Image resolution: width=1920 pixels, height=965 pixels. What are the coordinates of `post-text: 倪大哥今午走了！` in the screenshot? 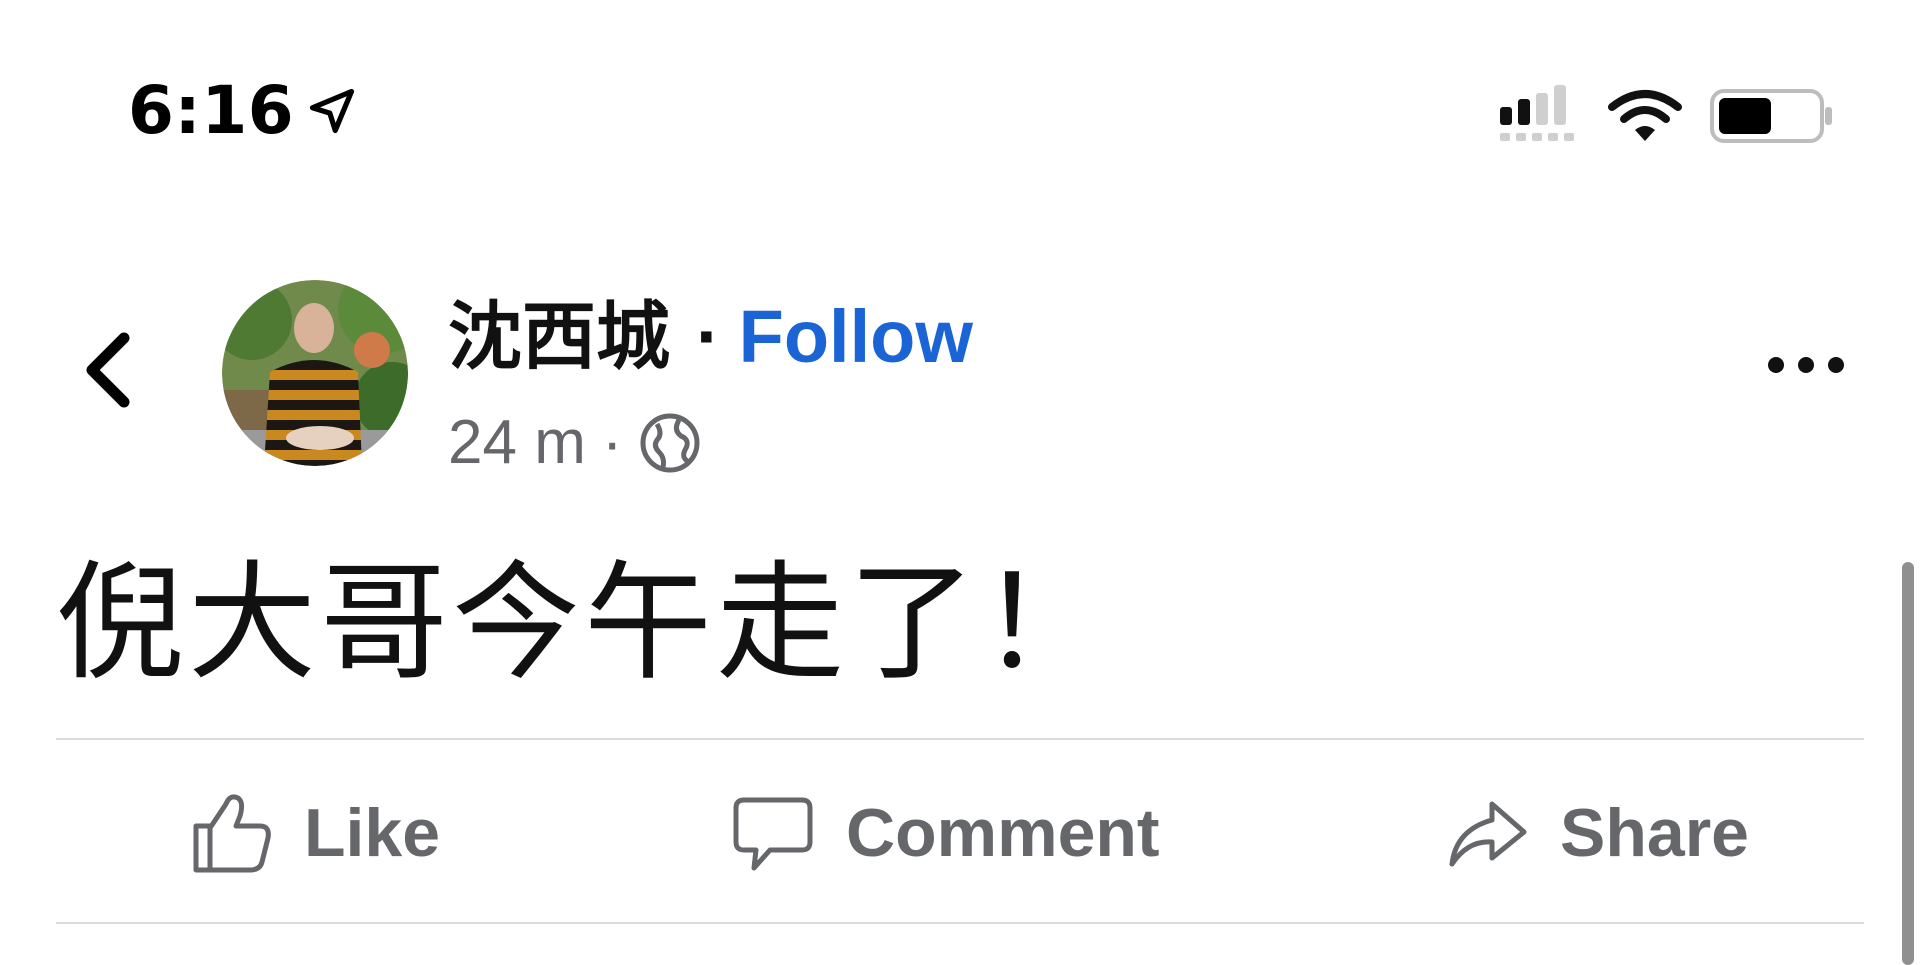 It's located at (584, 623).